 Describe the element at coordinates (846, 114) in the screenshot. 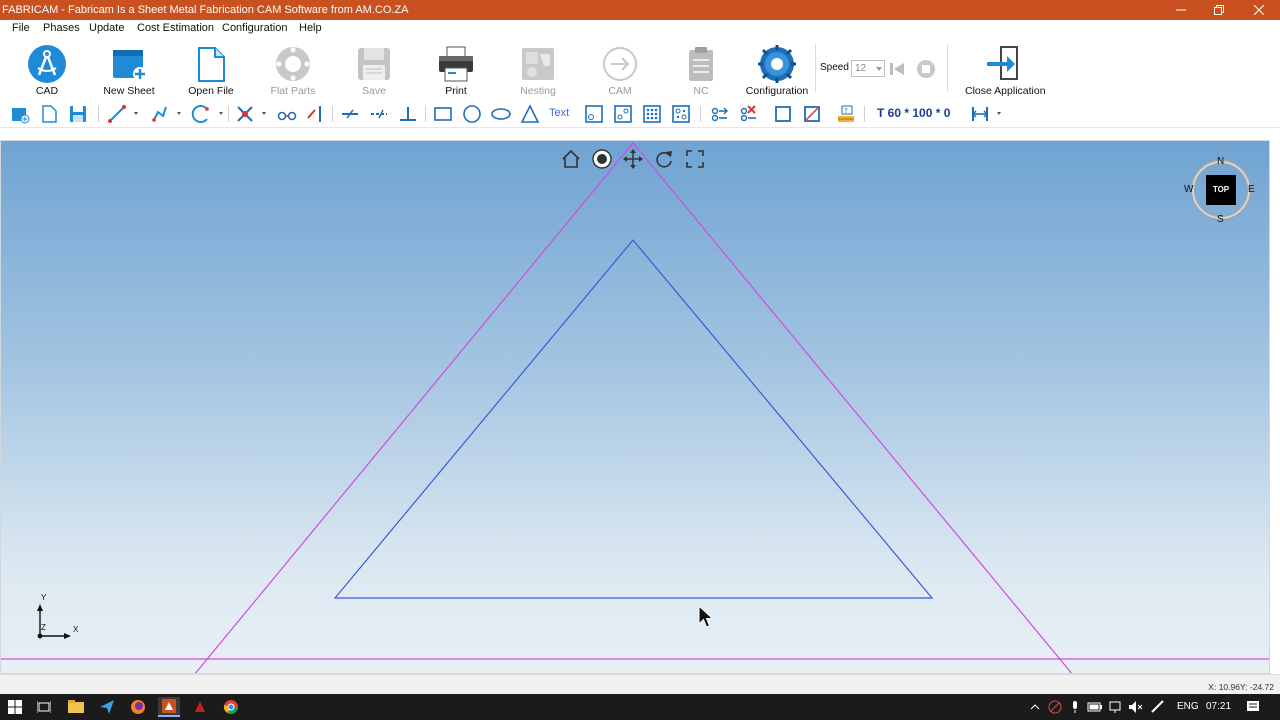

I see `sheet-material-icon: ?` at that location.